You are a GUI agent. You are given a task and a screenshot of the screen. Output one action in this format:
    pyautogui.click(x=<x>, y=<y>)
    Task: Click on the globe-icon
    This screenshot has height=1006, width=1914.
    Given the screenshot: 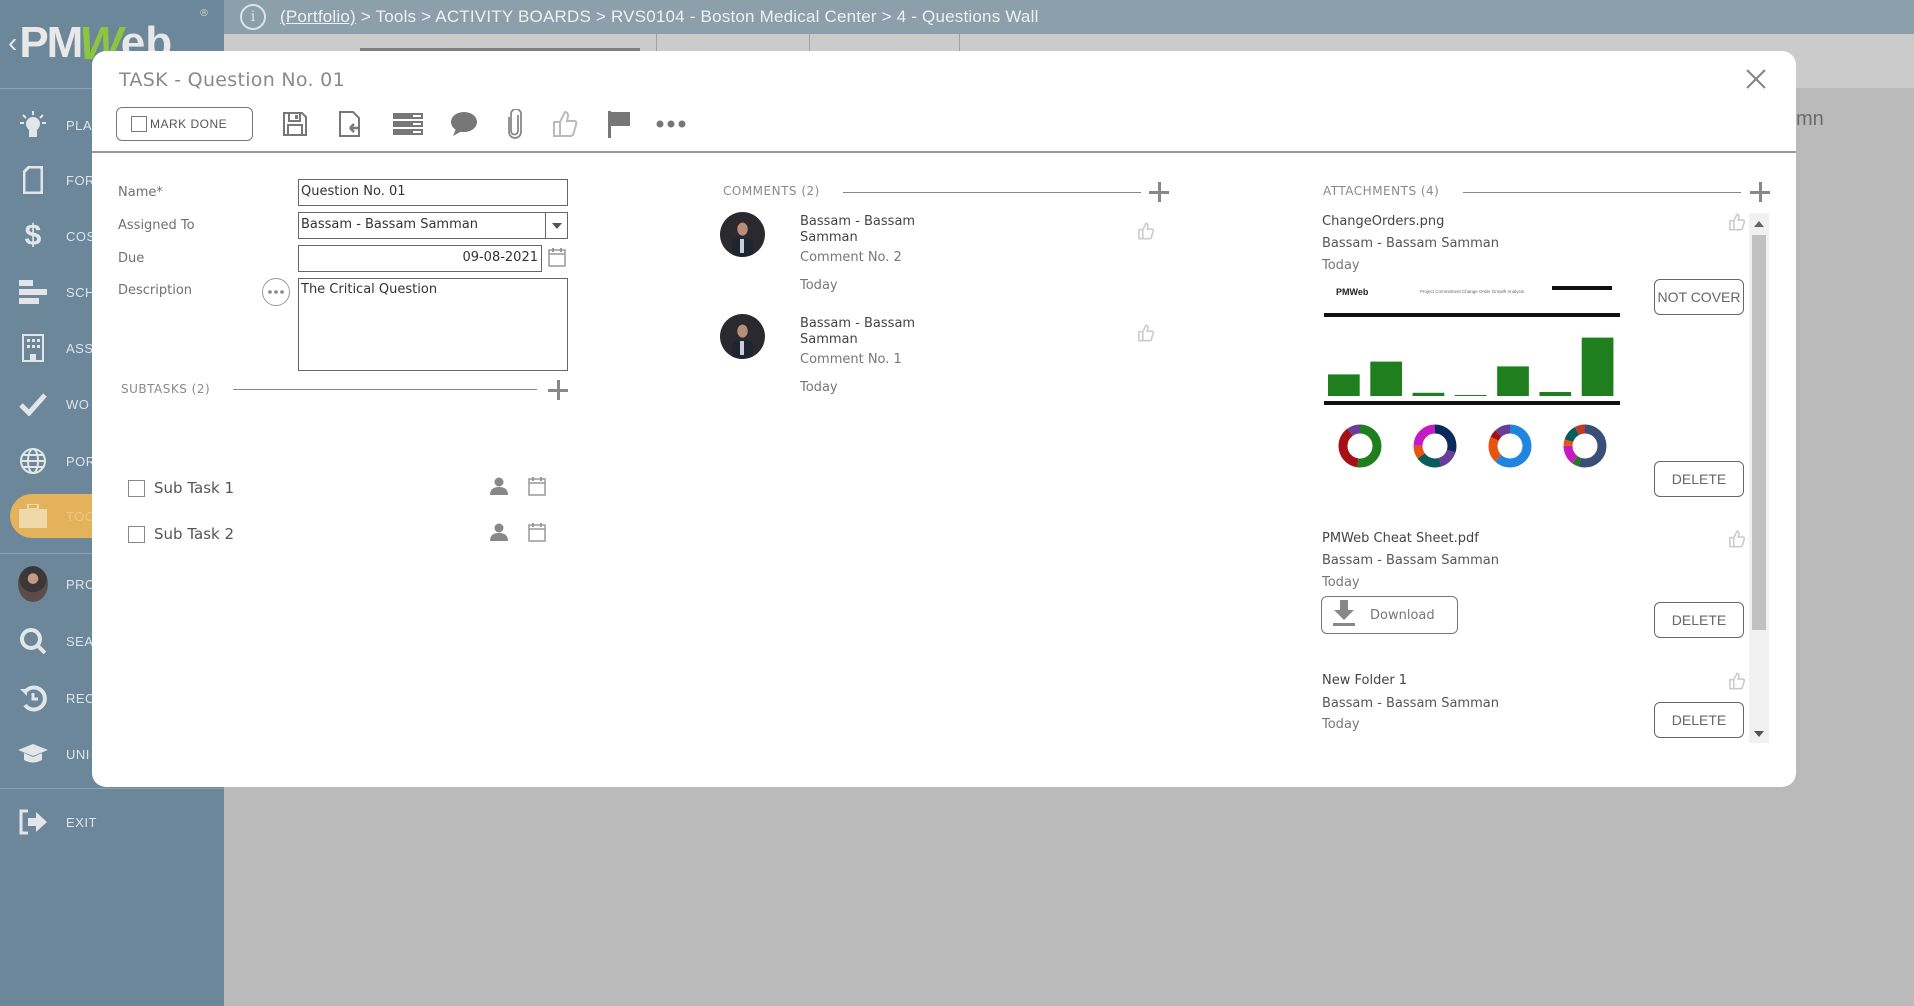 What is the action you would take?
    pyautogui.click(x=33, y=461)
    